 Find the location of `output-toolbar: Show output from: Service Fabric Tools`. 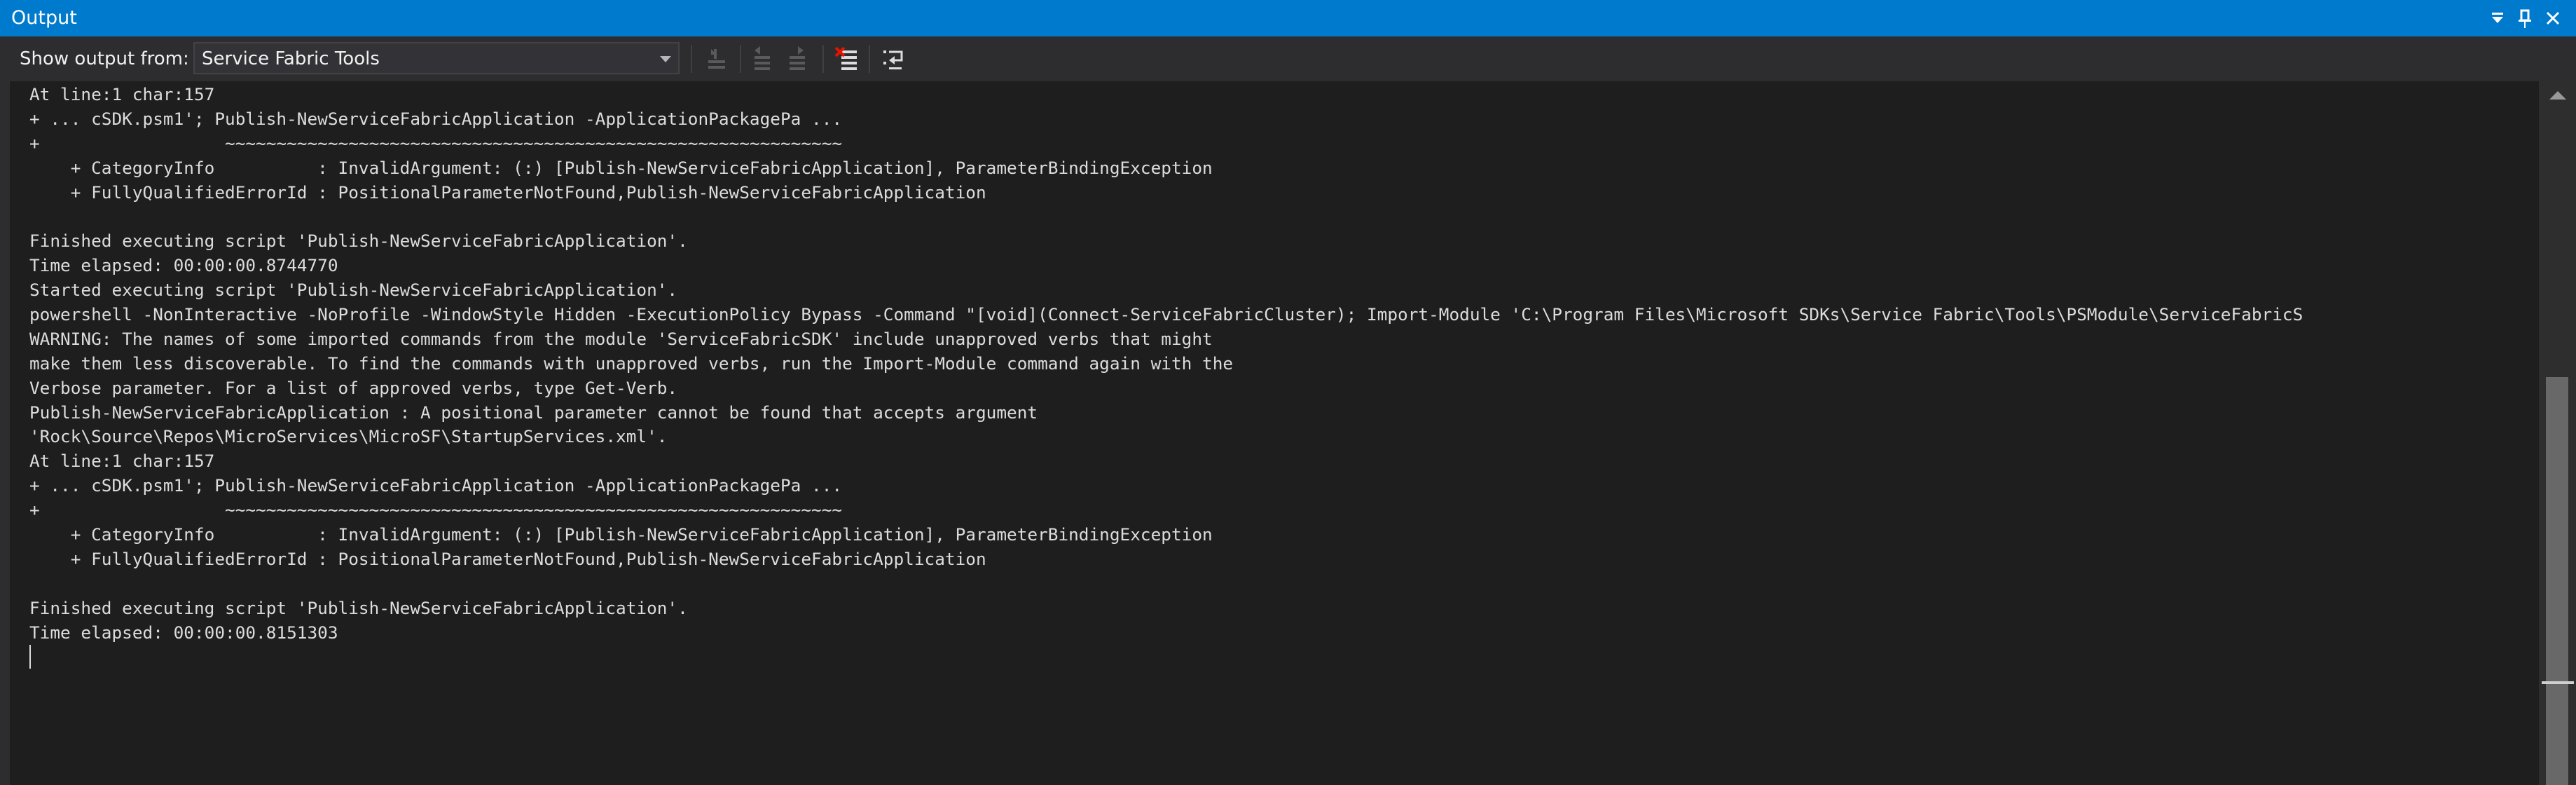

output-toolbar: Show output from: Service Fabric Tools is located at coordinates (1288, 58).